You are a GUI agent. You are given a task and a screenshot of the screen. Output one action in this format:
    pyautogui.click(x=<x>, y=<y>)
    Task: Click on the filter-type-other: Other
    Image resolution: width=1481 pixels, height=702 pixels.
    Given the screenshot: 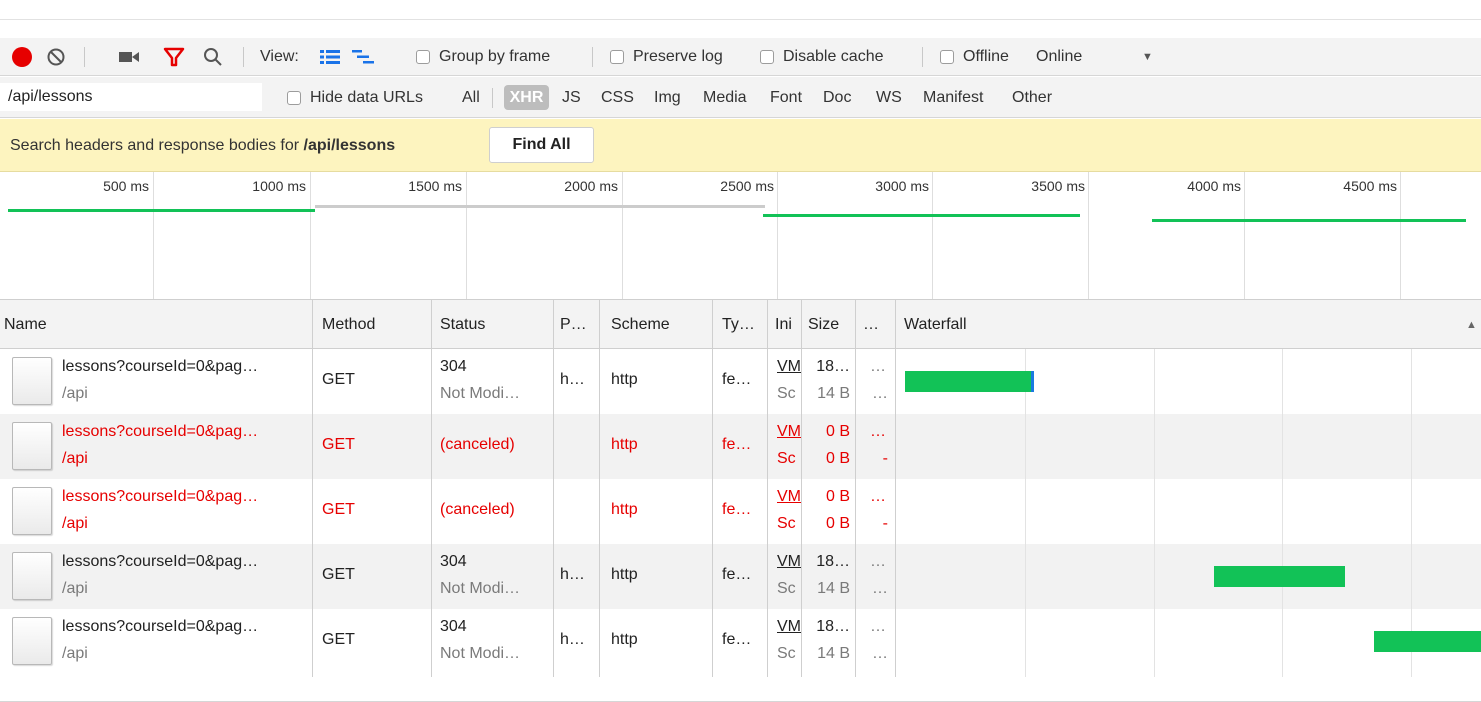 What is the action you would take?
    pyautogui.click(x=1032, y=97)
    